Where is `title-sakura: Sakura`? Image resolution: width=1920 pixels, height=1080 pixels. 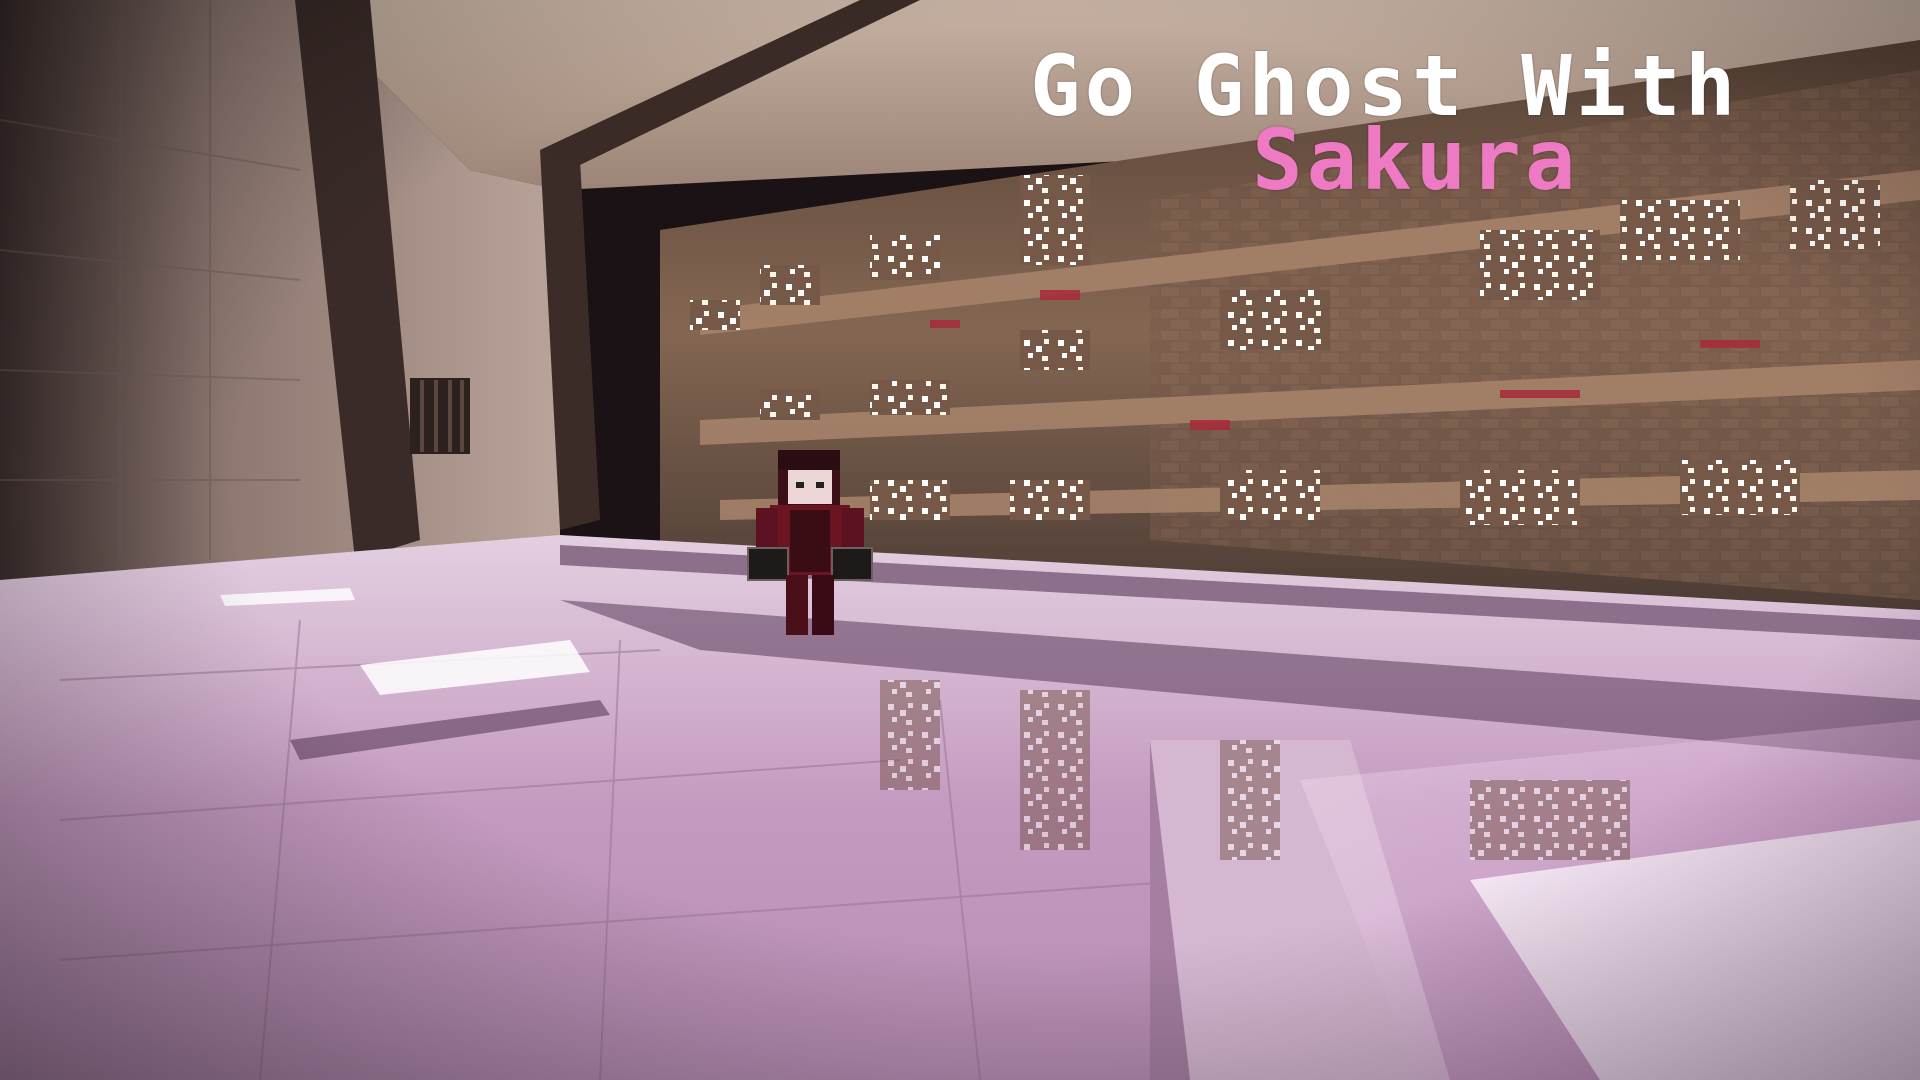
title-sakura: Sakura is located at coordinates (1416, 160).